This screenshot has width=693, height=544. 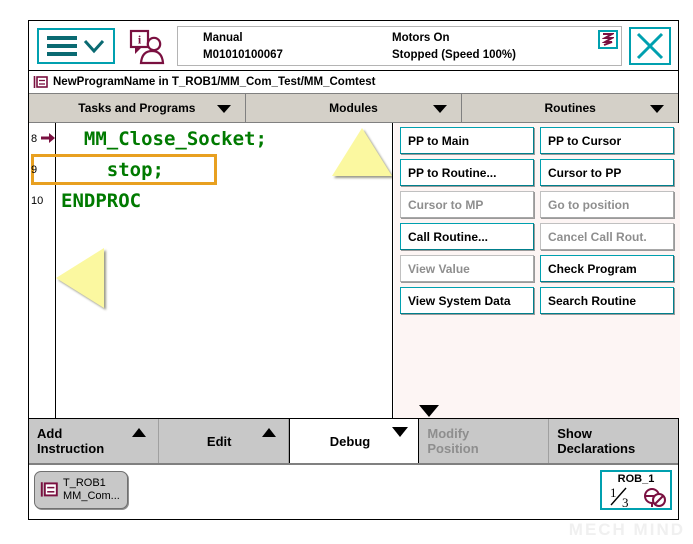 I want to click on action-edit: Edit, so click(x=223, y=441).